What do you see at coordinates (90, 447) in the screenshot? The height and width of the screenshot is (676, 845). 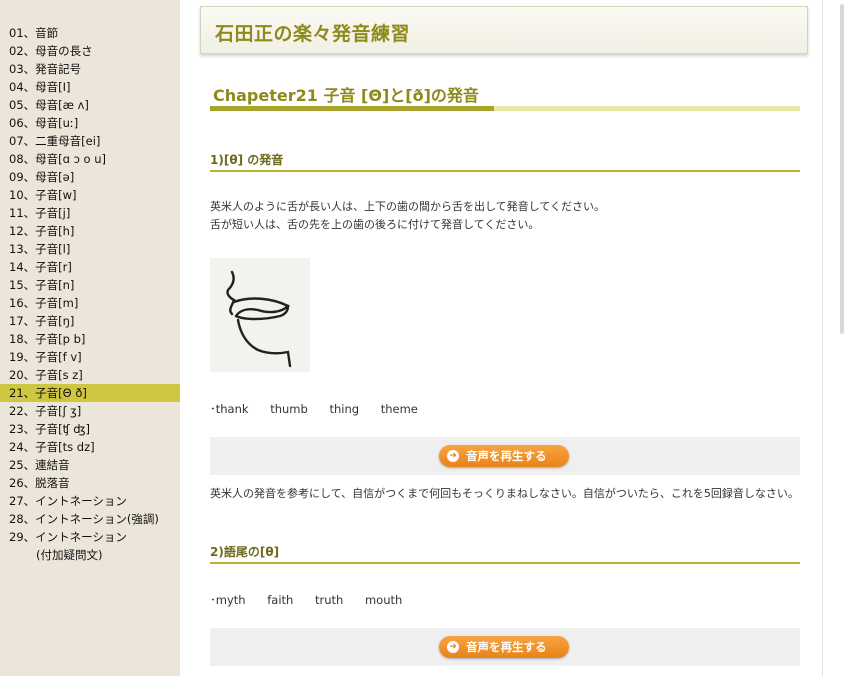 I see `sidebar-item: 24、子音[ts dz]` at bounding box center [90, 447].